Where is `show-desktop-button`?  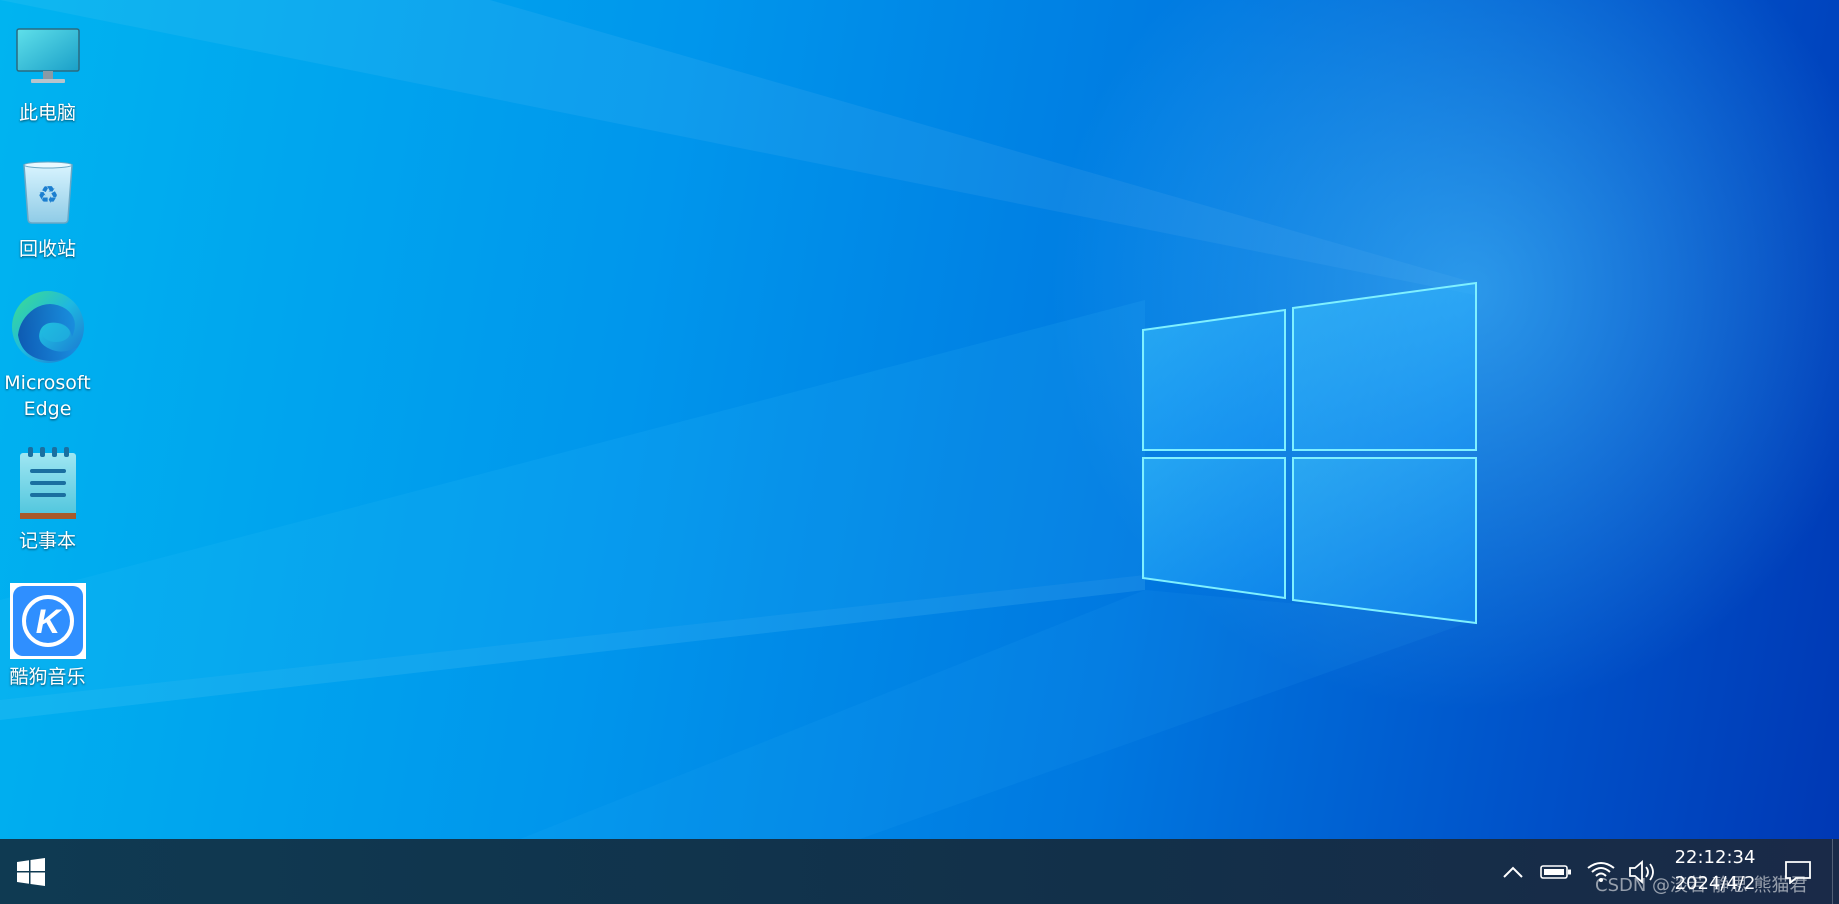
show-desktop-button is located at coordinates (1835, 871).